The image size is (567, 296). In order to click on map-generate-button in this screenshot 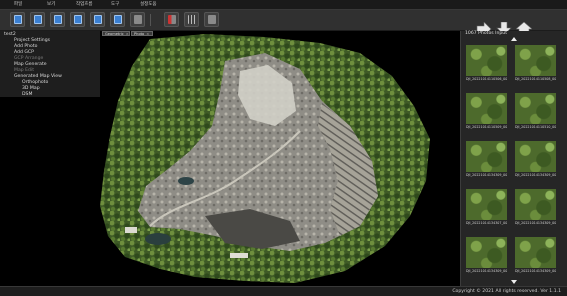, I will do `click(117, 19)`.